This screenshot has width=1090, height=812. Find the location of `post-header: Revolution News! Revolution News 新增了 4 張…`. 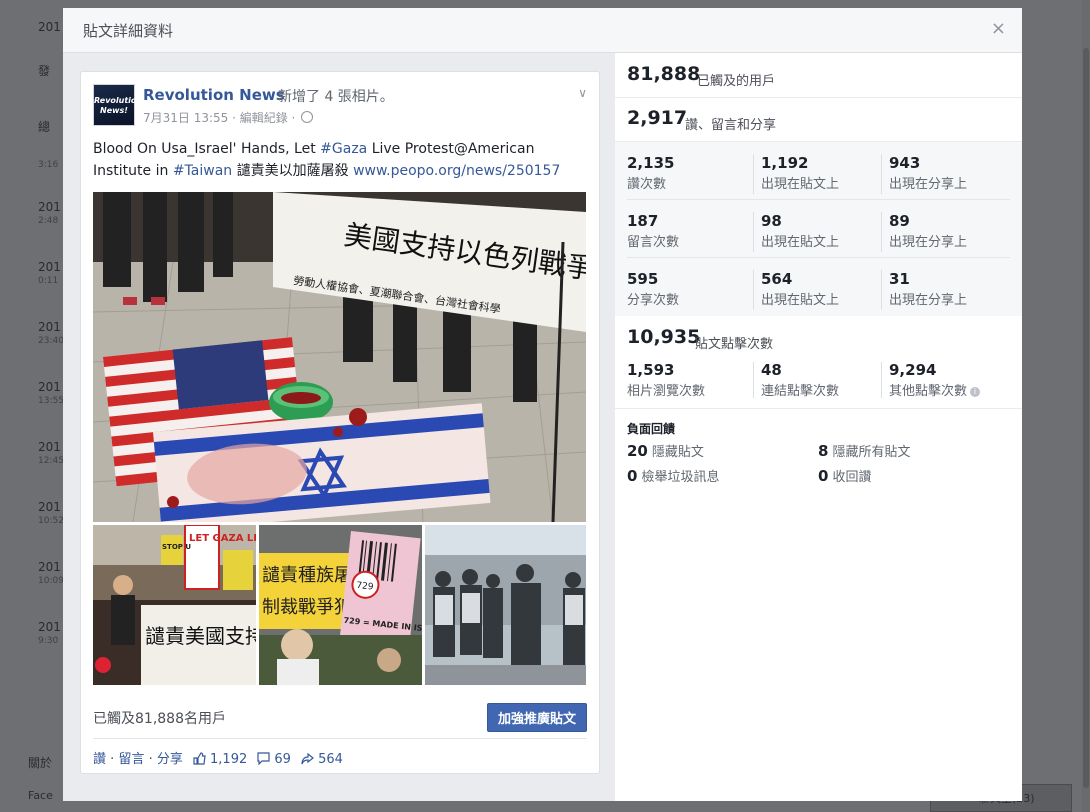

post-header: Revolution News! Revolution News 新增了 4 張… is located at coordinates (340, 106).